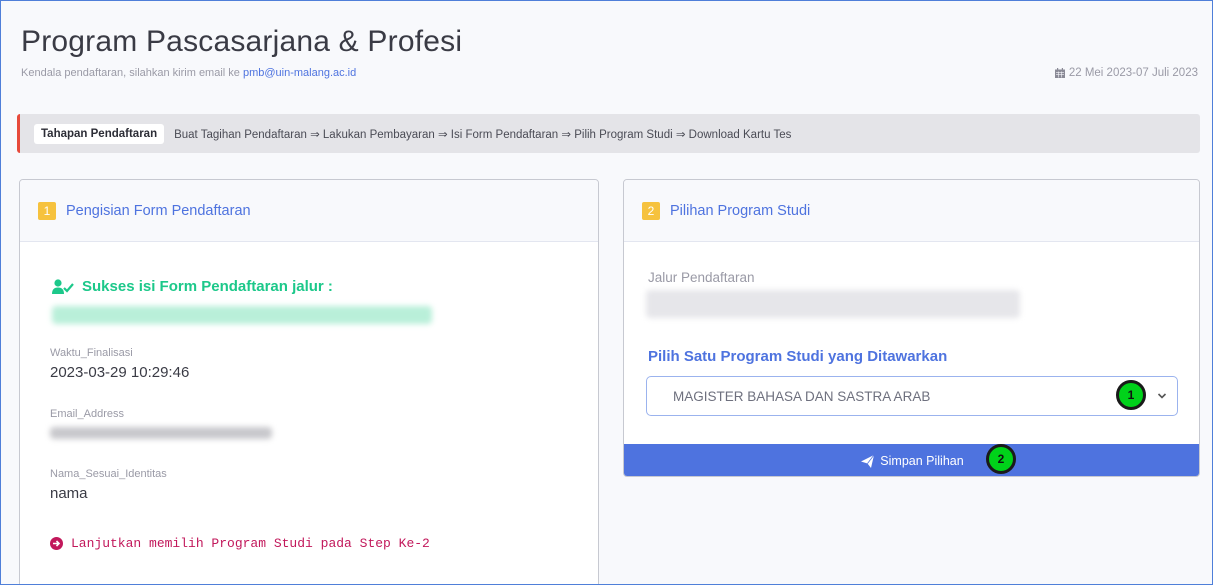  Describe the element at coordinates (1131, 395) in the screenshot. I see `annotation-marker-1: 1` at that location.